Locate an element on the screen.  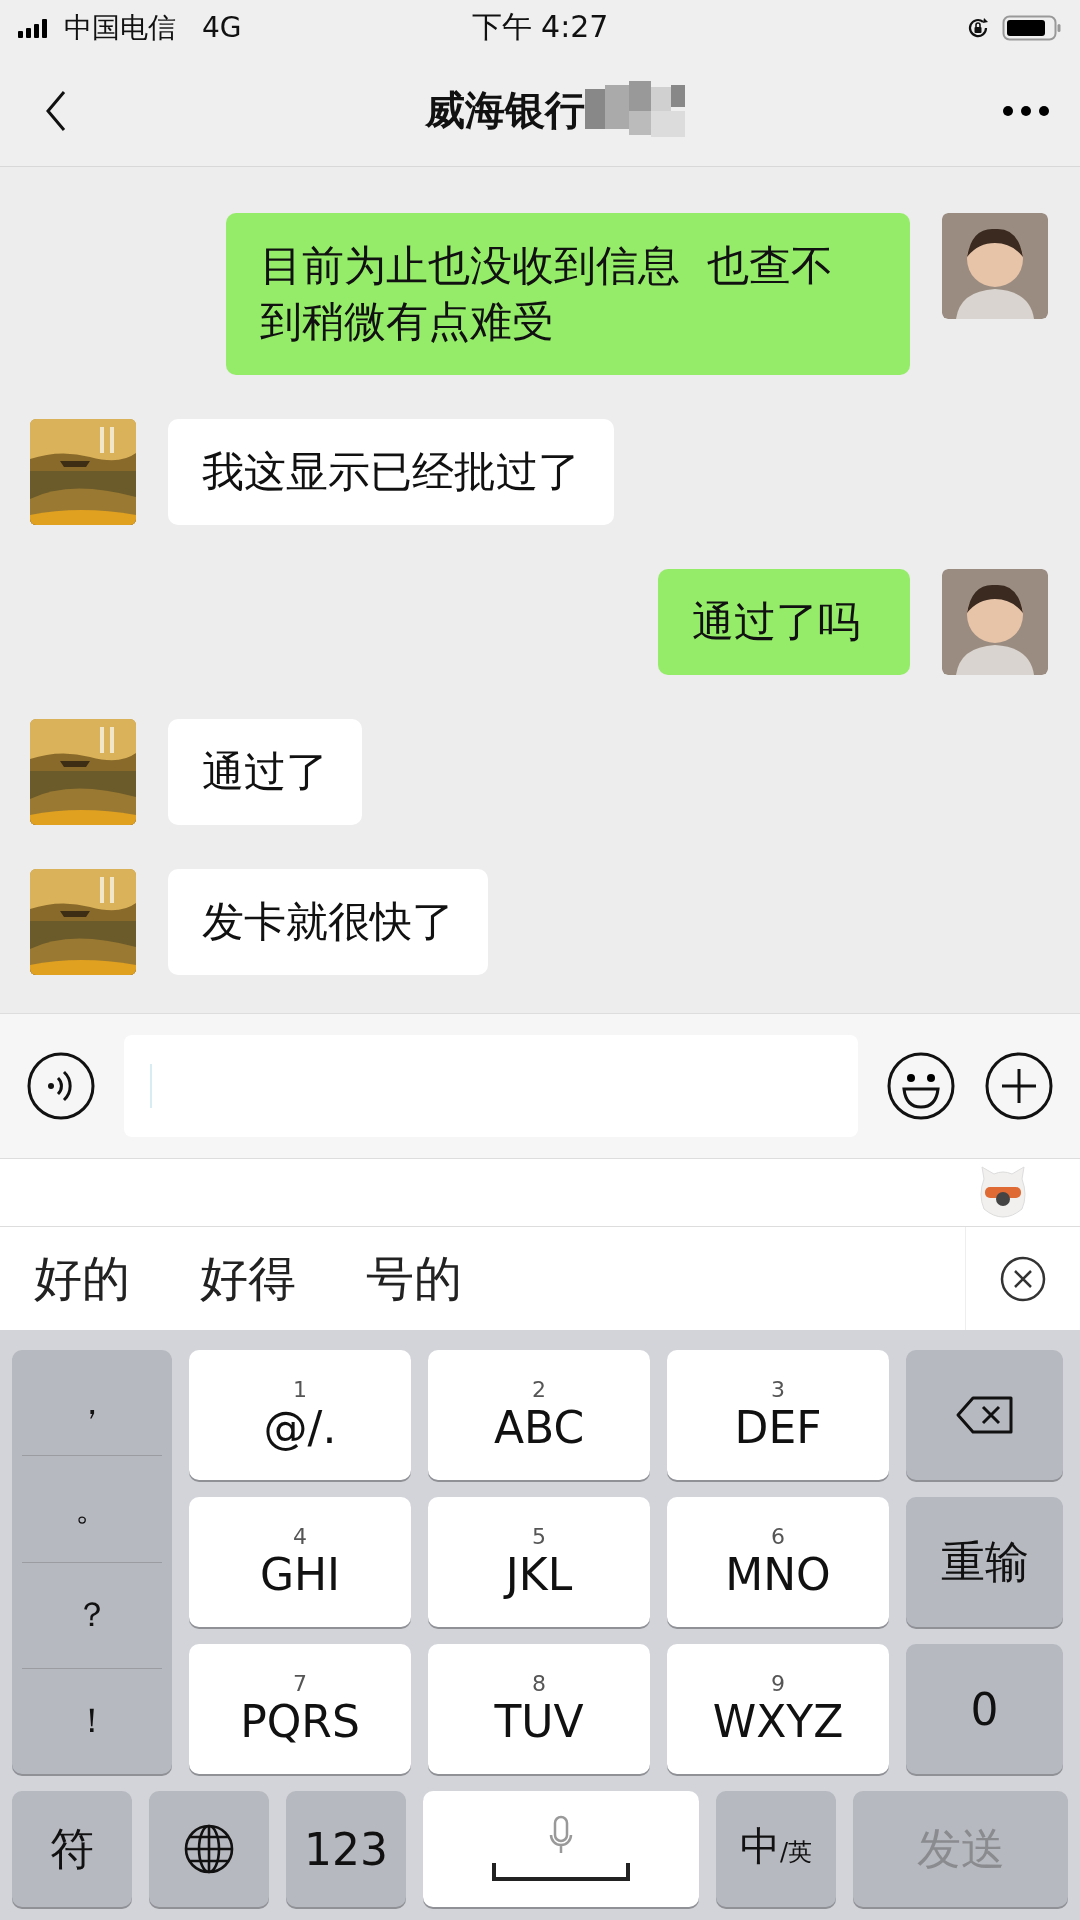
zero-key: 0 is located at coordinates (984, 1709).